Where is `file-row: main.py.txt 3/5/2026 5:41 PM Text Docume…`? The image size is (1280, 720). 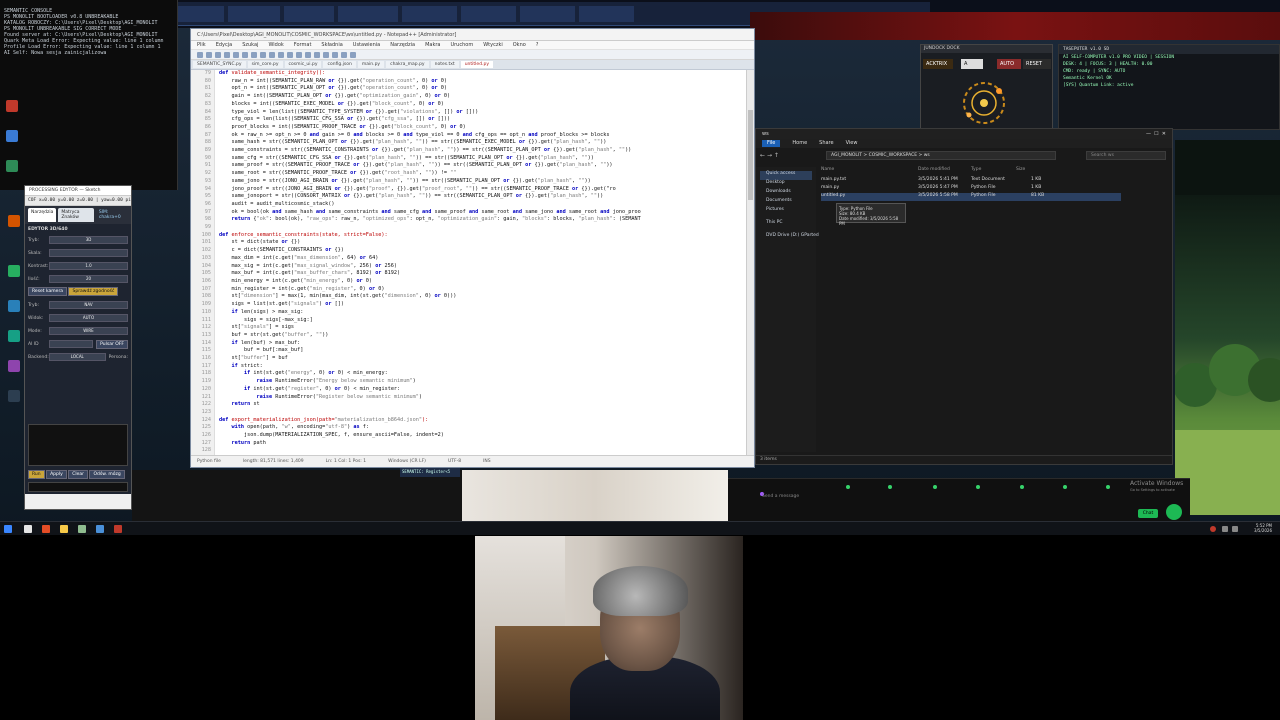
file-row: main.py.txt 3/5/2026 5:41 PM Text Docume… is located at coordinates (971, 181).